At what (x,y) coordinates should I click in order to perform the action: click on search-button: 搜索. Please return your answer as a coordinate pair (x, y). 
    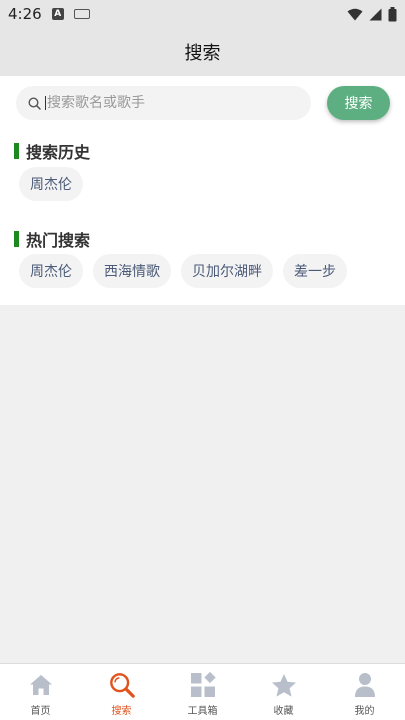
    Looking at the image, I should click on (358, 103).